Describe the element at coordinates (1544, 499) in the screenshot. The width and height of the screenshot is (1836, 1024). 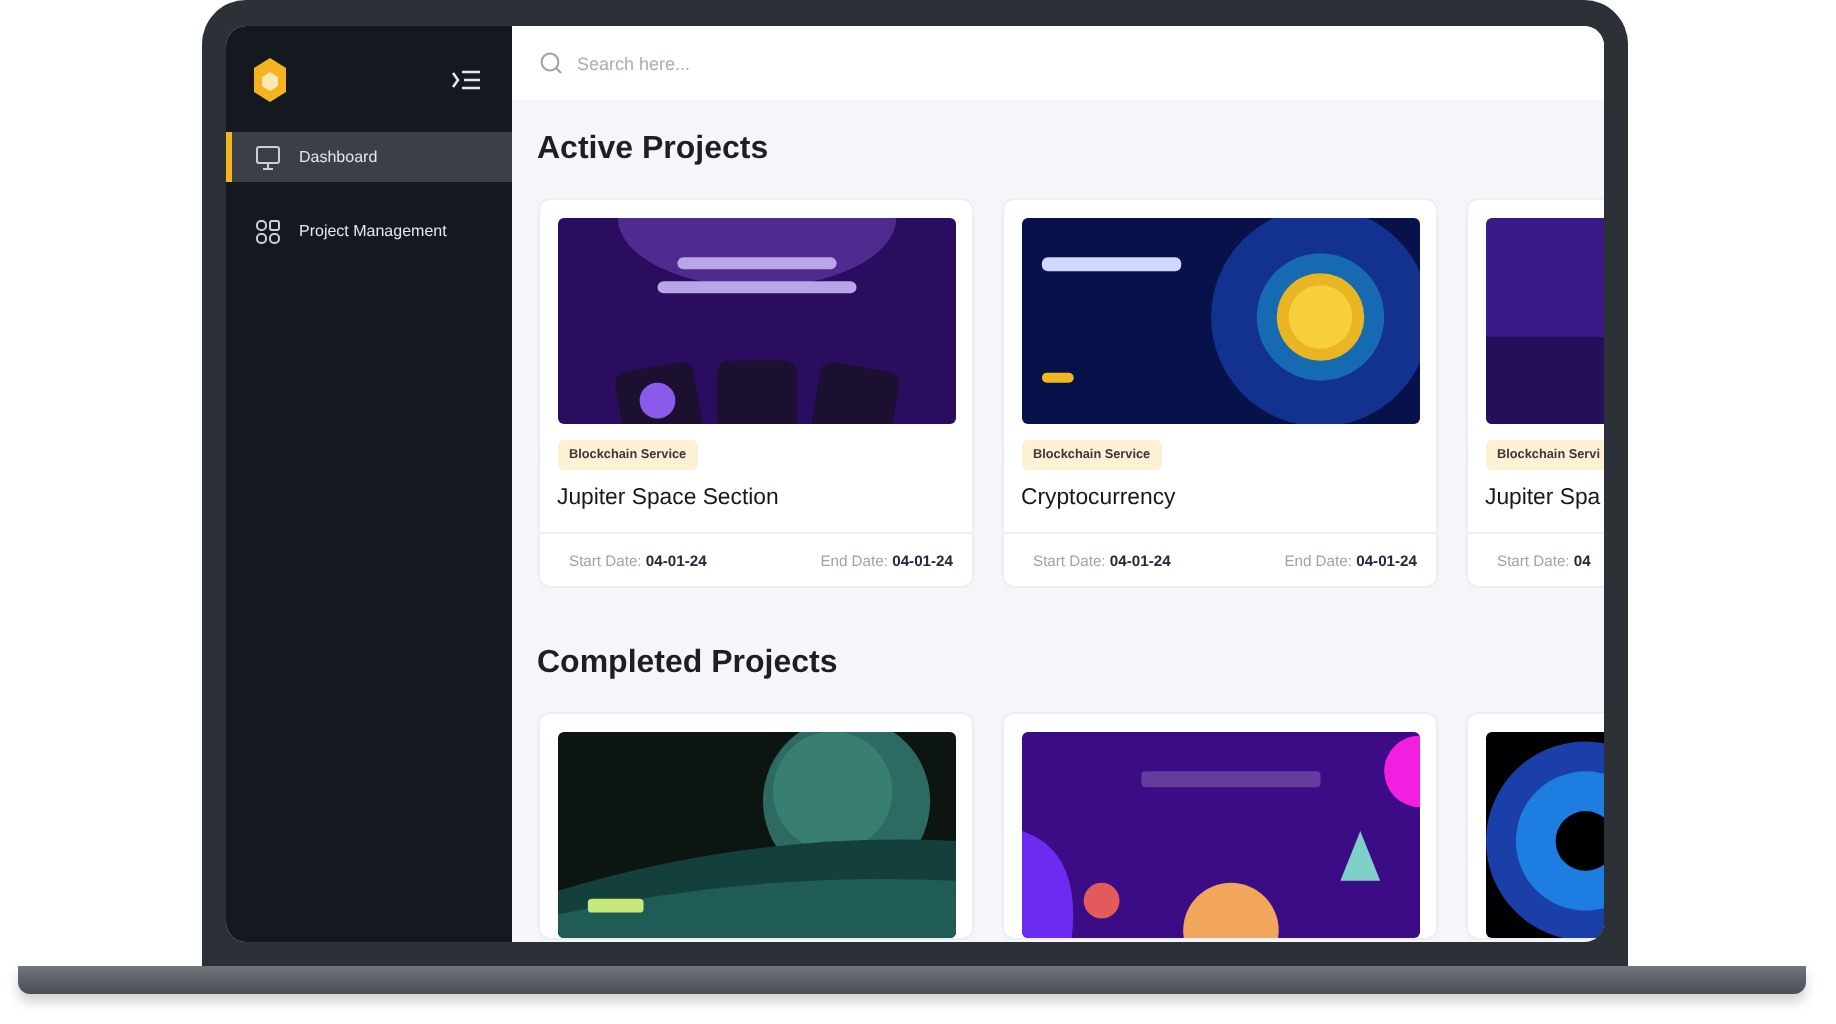
I see `project-title: Jupiter Spa` at that location.